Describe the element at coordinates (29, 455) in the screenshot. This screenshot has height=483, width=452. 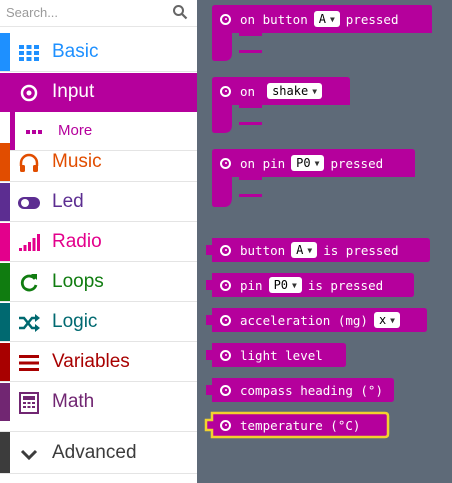
I see `chevron-down-icon` at that location.